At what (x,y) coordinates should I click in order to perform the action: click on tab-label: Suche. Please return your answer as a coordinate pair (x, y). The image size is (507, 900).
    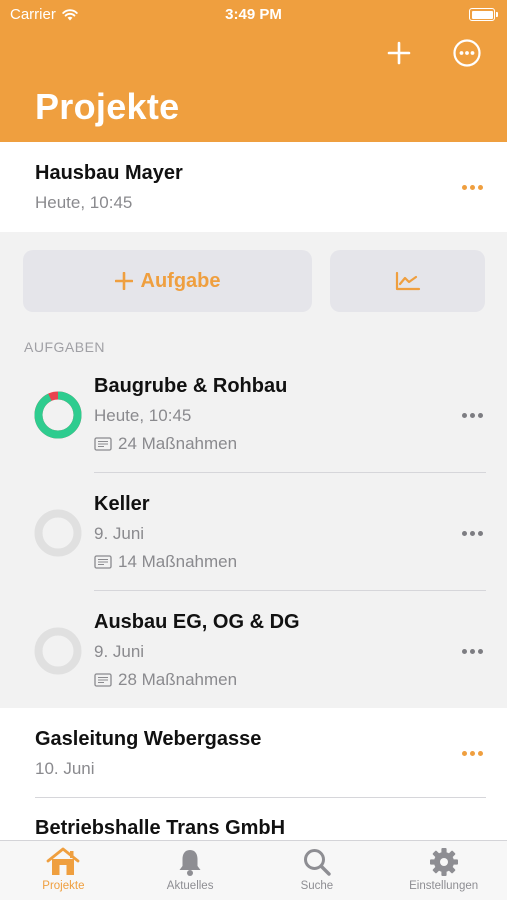
    Looking at the image, I should click on (317, 886).